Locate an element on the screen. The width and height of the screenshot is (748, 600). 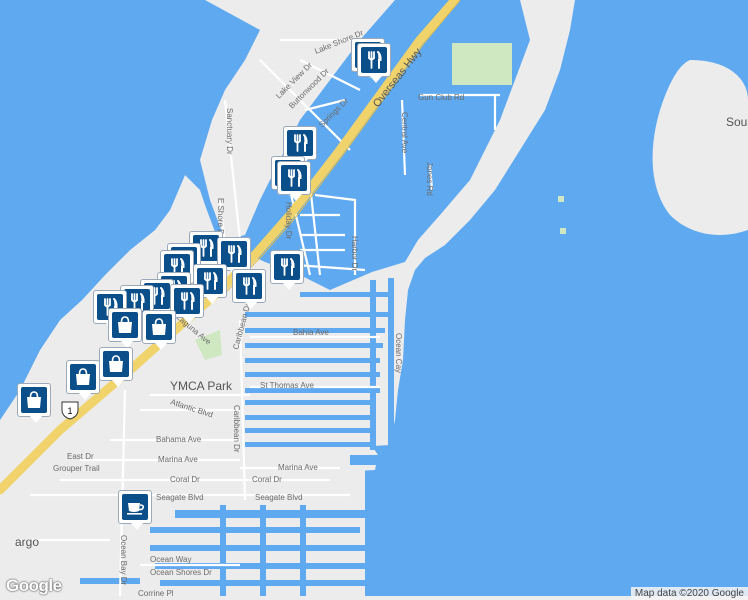
route-shield-number: 1 is located at coordinates (69, 411).